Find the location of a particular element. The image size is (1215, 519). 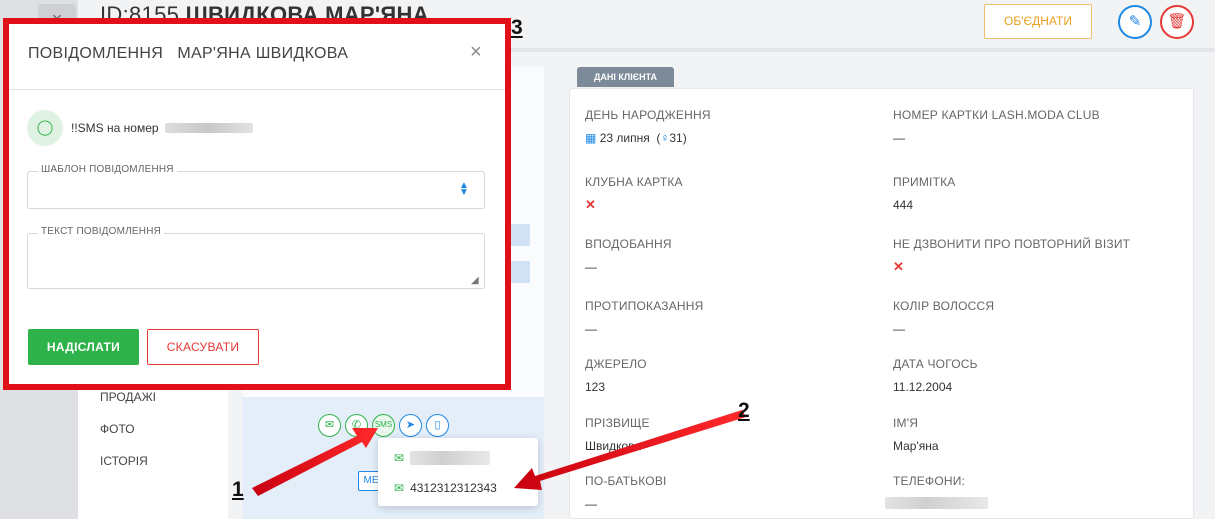

callout-3: 3 is located at coordinates (517, 27).